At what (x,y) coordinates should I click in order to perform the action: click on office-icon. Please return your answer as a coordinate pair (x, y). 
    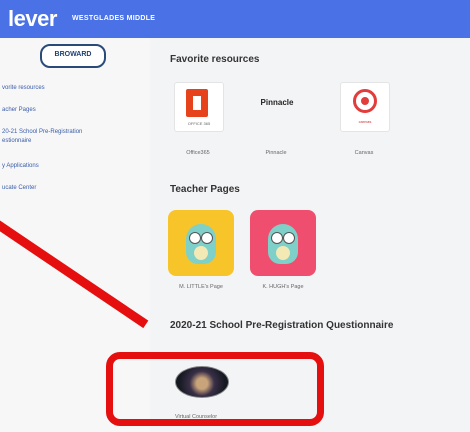
    Looking at the image, I should click on (197, 103).